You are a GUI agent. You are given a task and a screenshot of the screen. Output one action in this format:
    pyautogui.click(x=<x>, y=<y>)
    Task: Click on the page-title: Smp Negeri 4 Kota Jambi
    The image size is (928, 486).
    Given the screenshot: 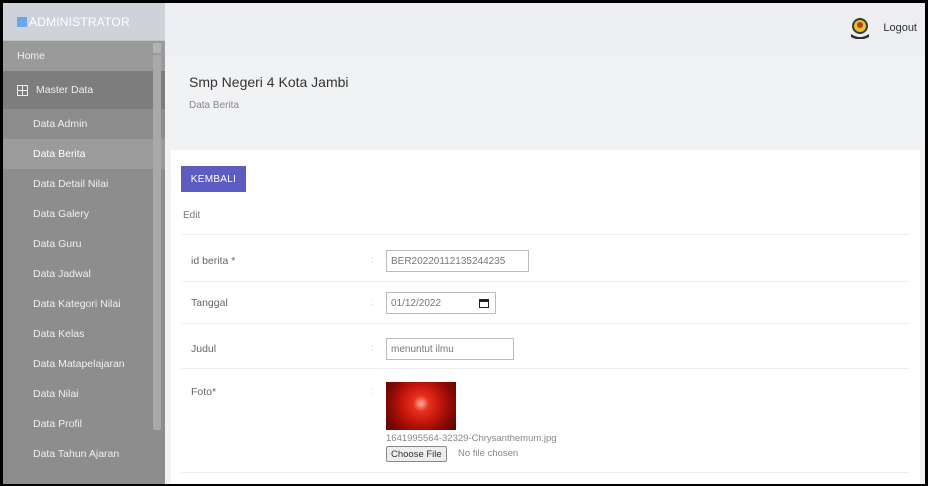 What is the action you would take?
    pyautogui.click(x=269, y=82)
    